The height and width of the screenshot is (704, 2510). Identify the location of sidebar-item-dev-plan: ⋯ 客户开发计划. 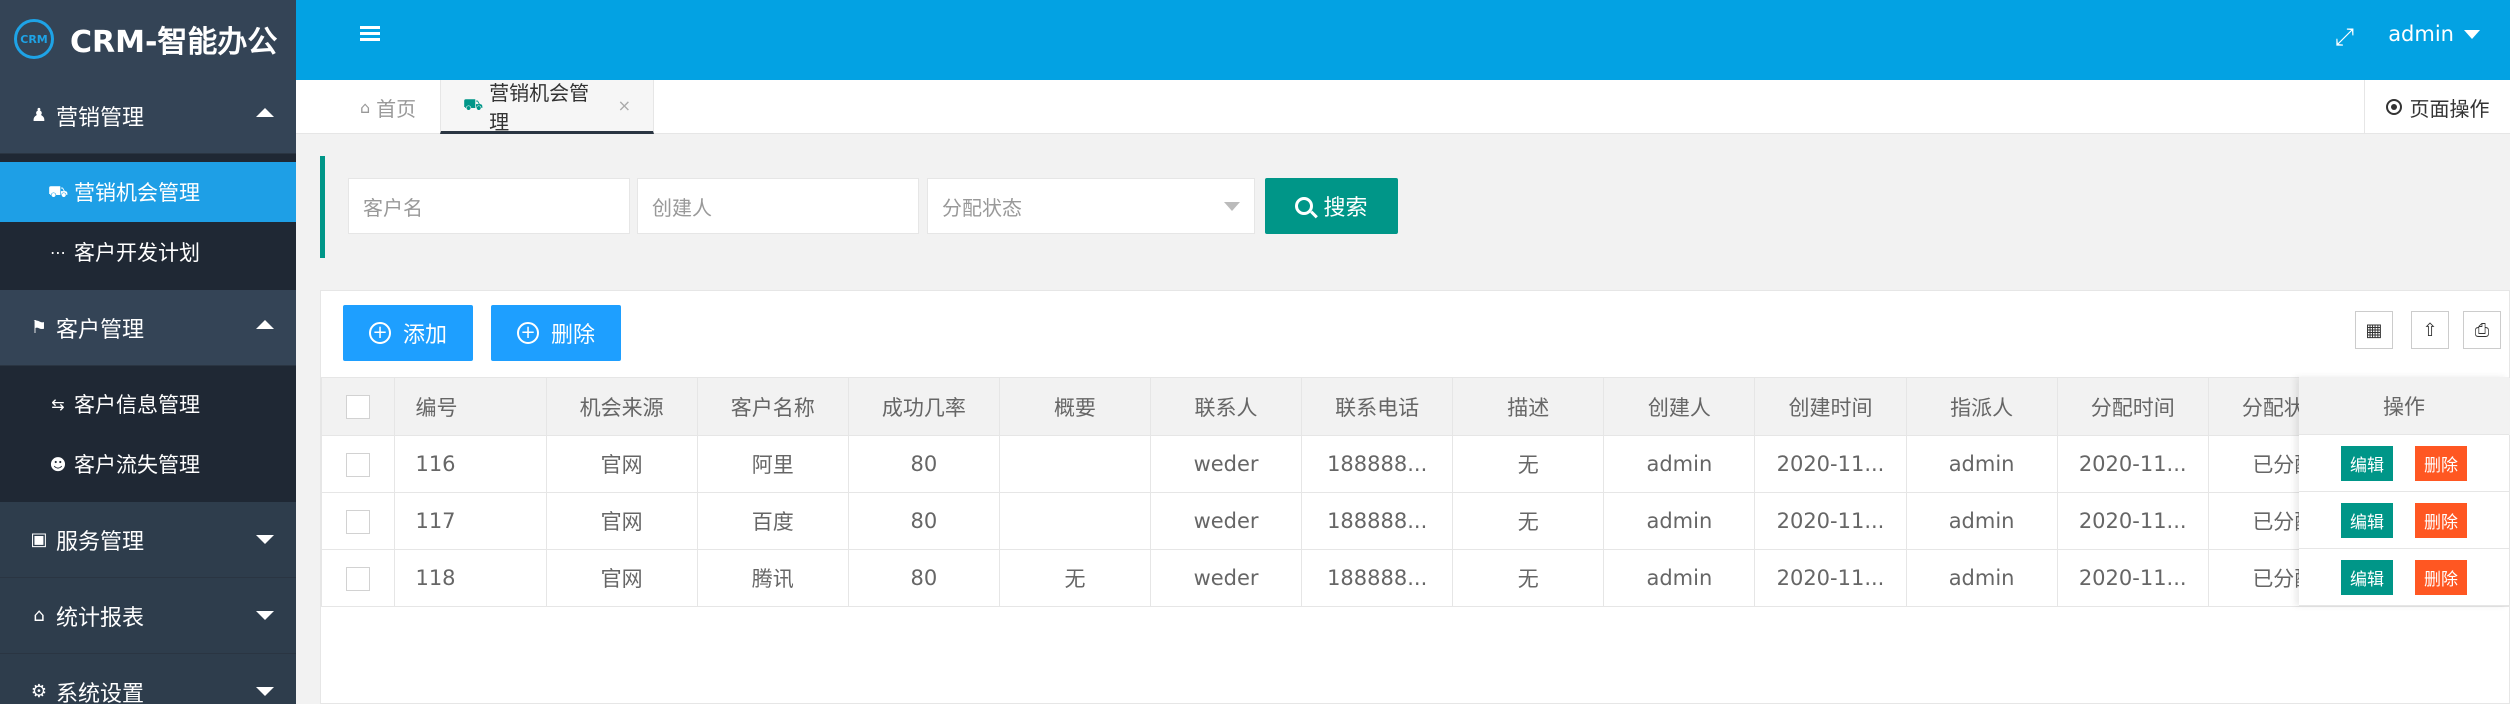
(148, 252).